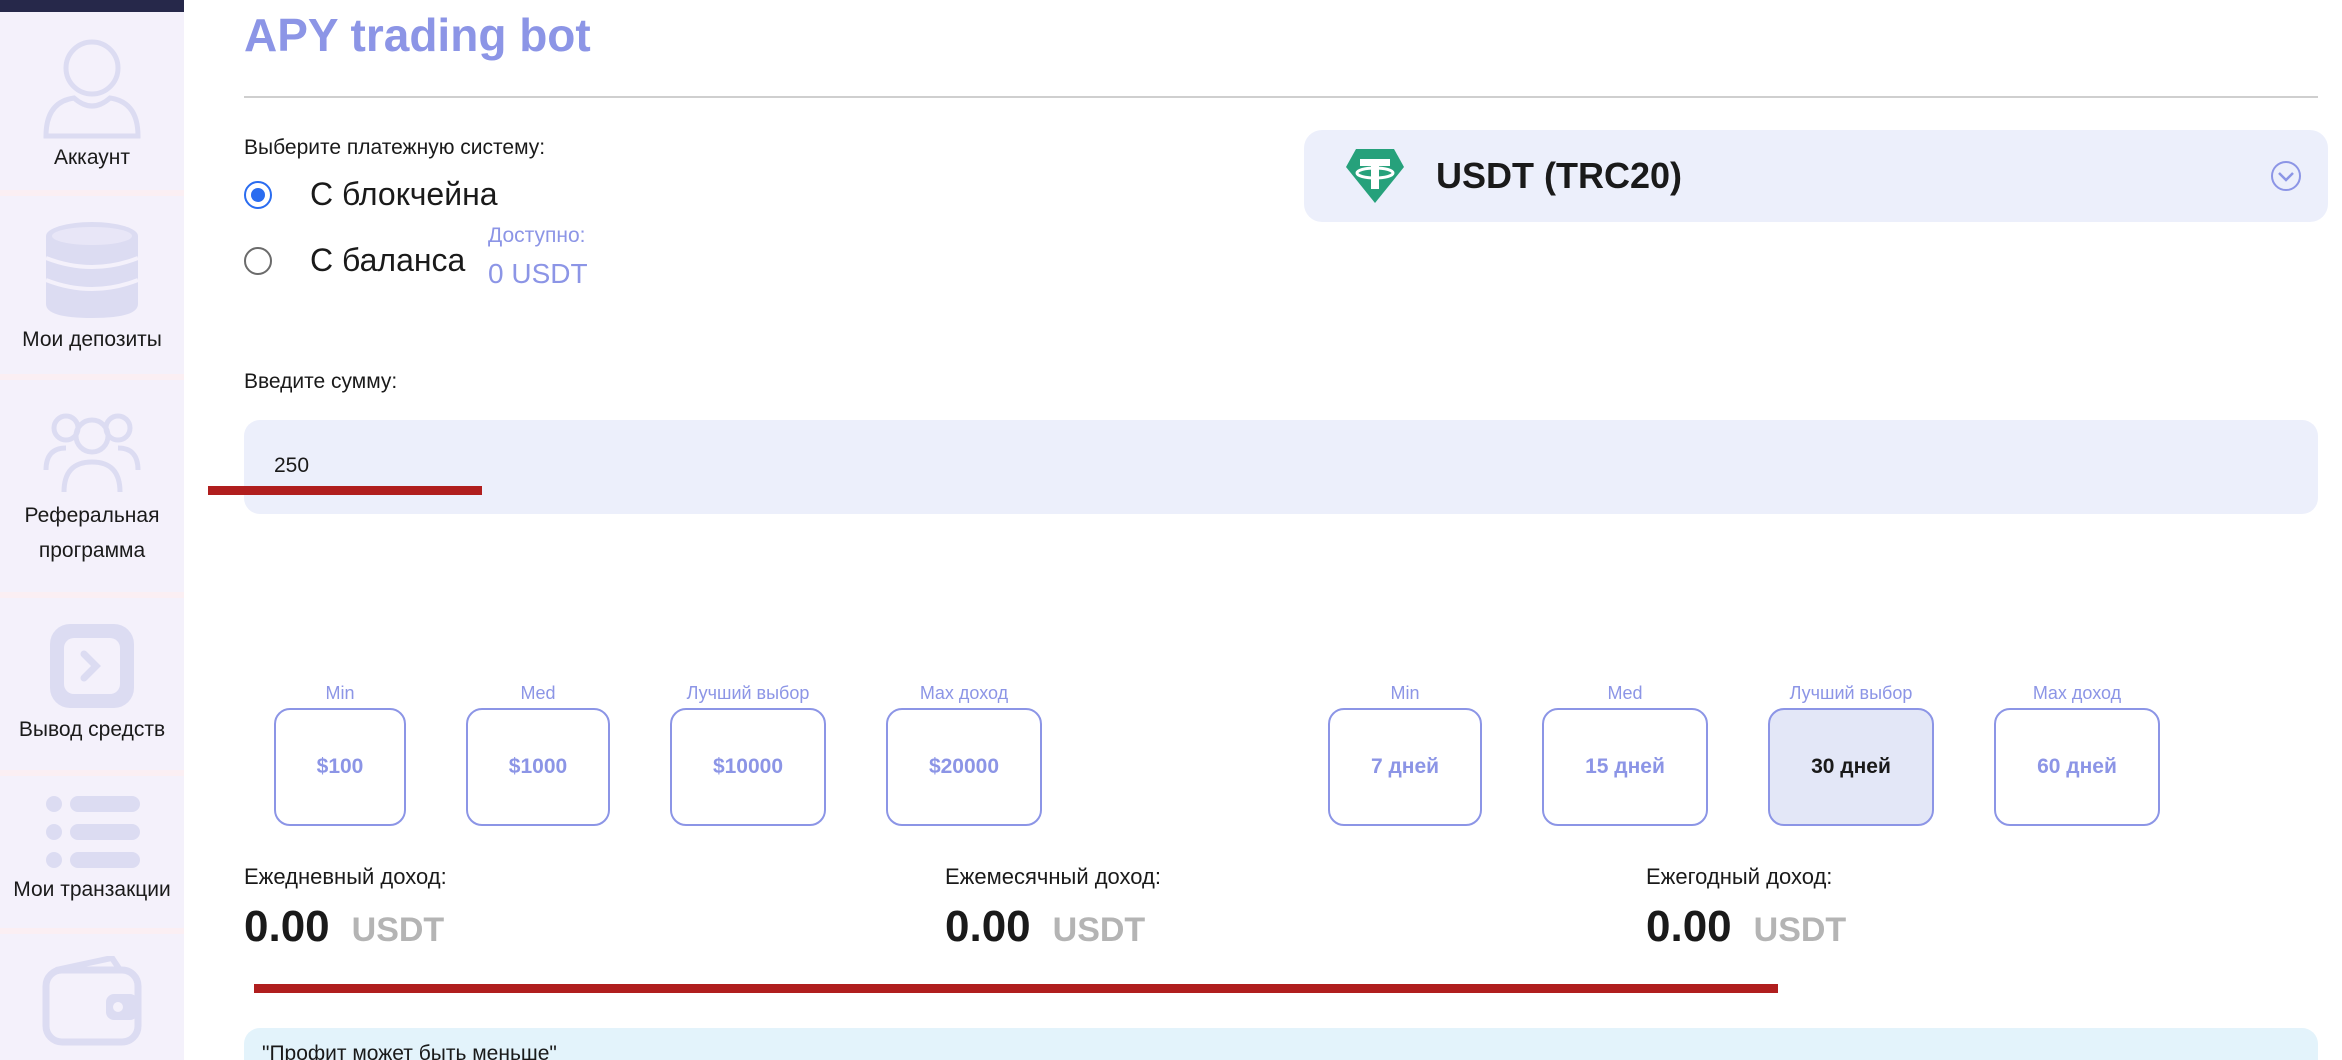 The image size is (2342, 1060). Describe the element at coordinates (1053, 876) in the screenshot. I see `monthly-income-label: Ежемесячный доход:` at that location.